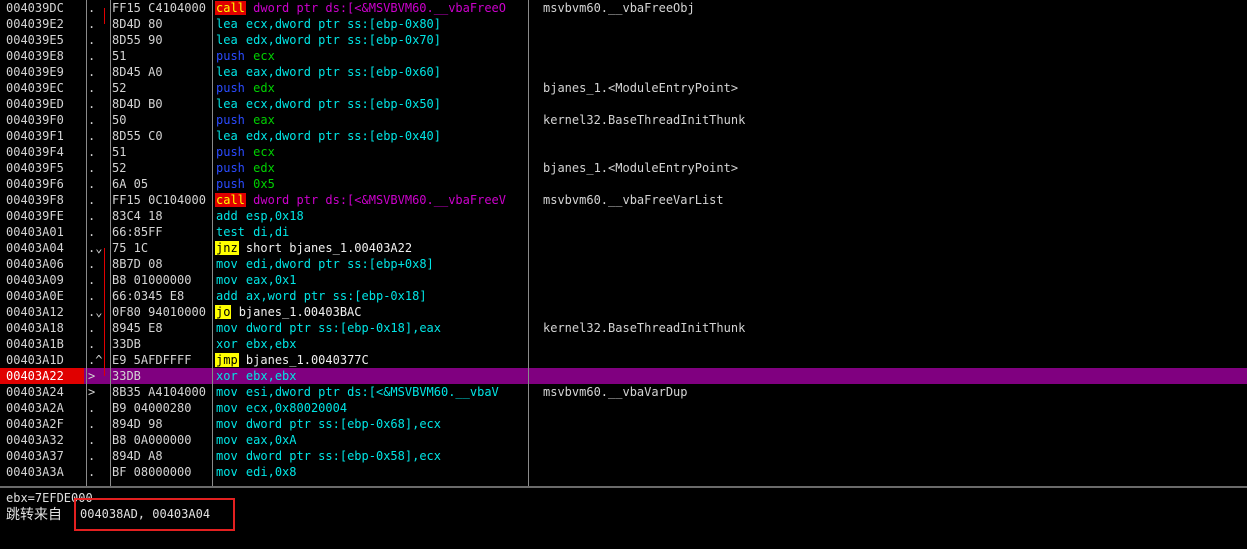 The width and height of the screenshot is (1247, 549). I want to click on disasm-row-selected: 00403A22 >33DB xor ebx,ebx, so click(623, 376).